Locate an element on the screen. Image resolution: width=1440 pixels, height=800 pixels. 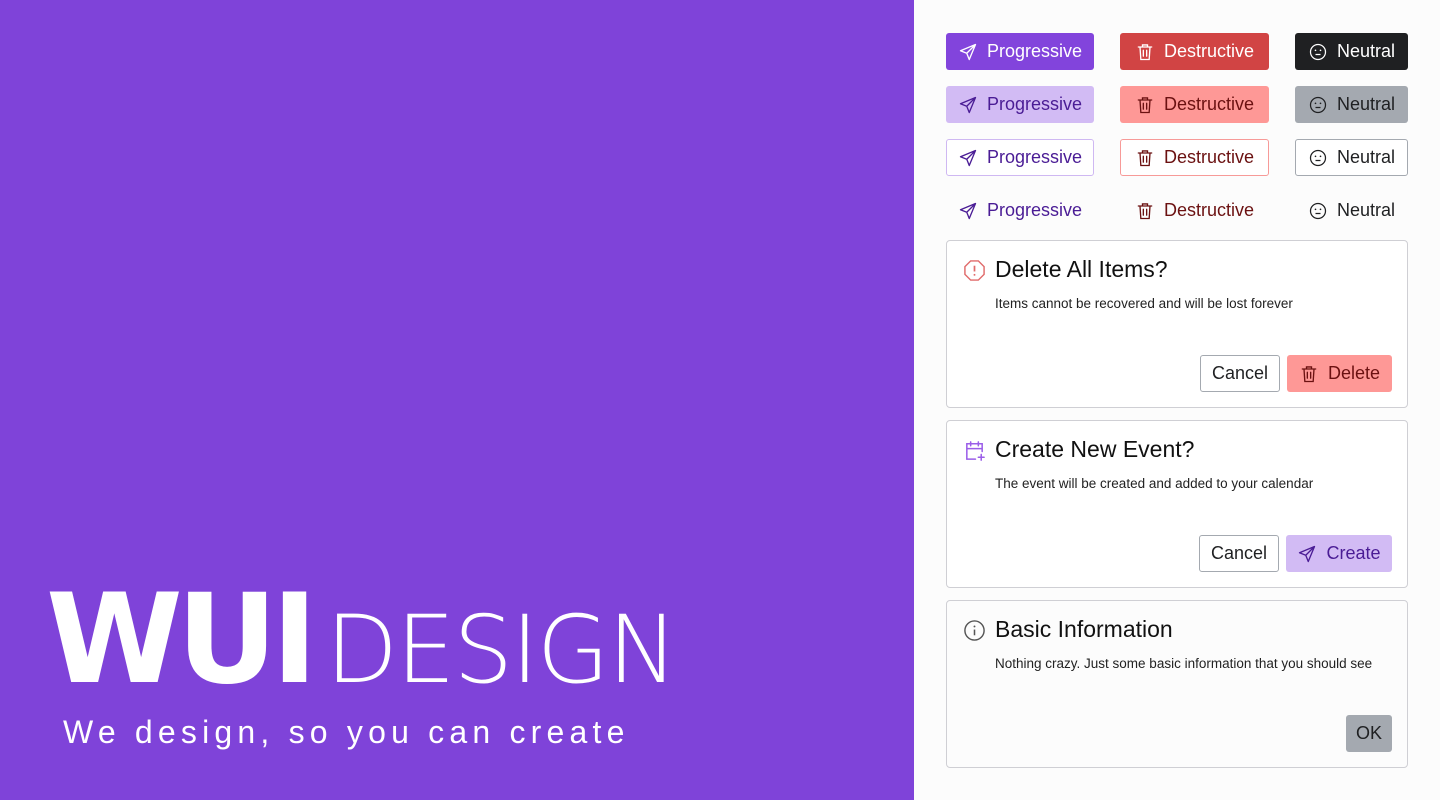
destructive-outline-button: Destructive is located at coordinates (1194, 157).